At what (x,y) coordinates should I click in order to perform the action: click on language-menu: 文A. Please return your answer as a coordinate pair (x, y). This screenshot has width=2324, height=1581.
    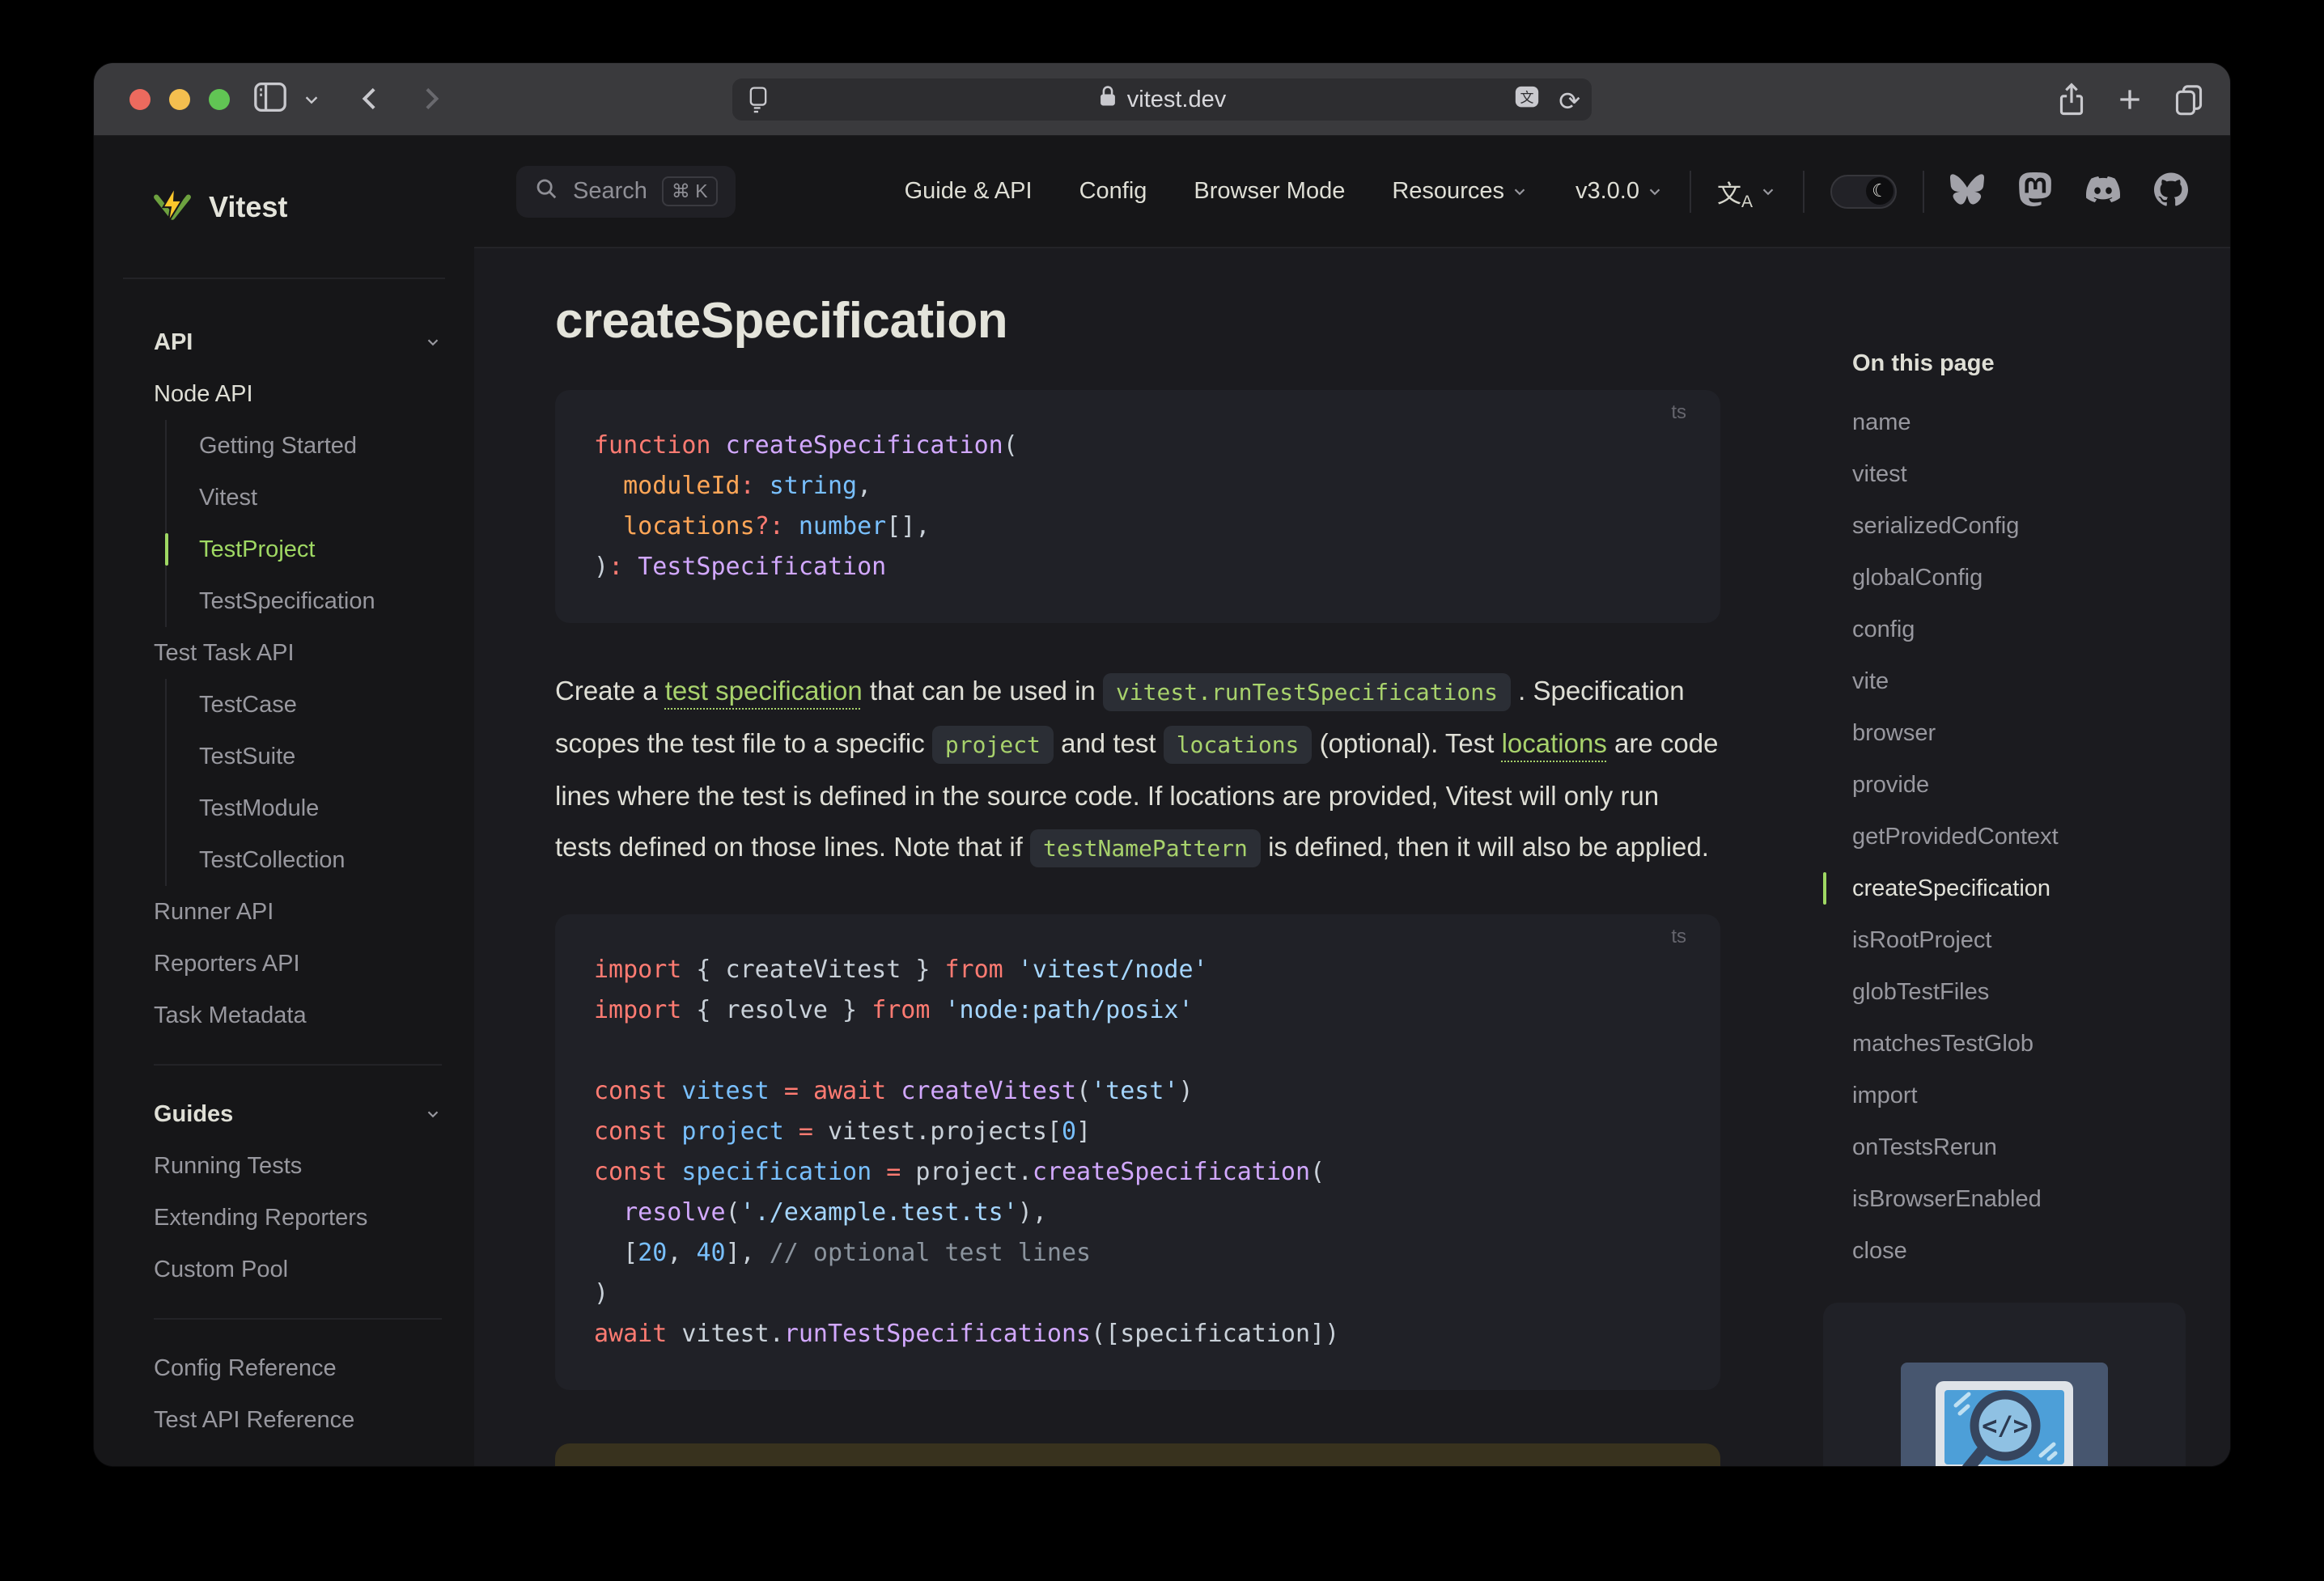
    Looking at the image, I should click on (1747, 192).